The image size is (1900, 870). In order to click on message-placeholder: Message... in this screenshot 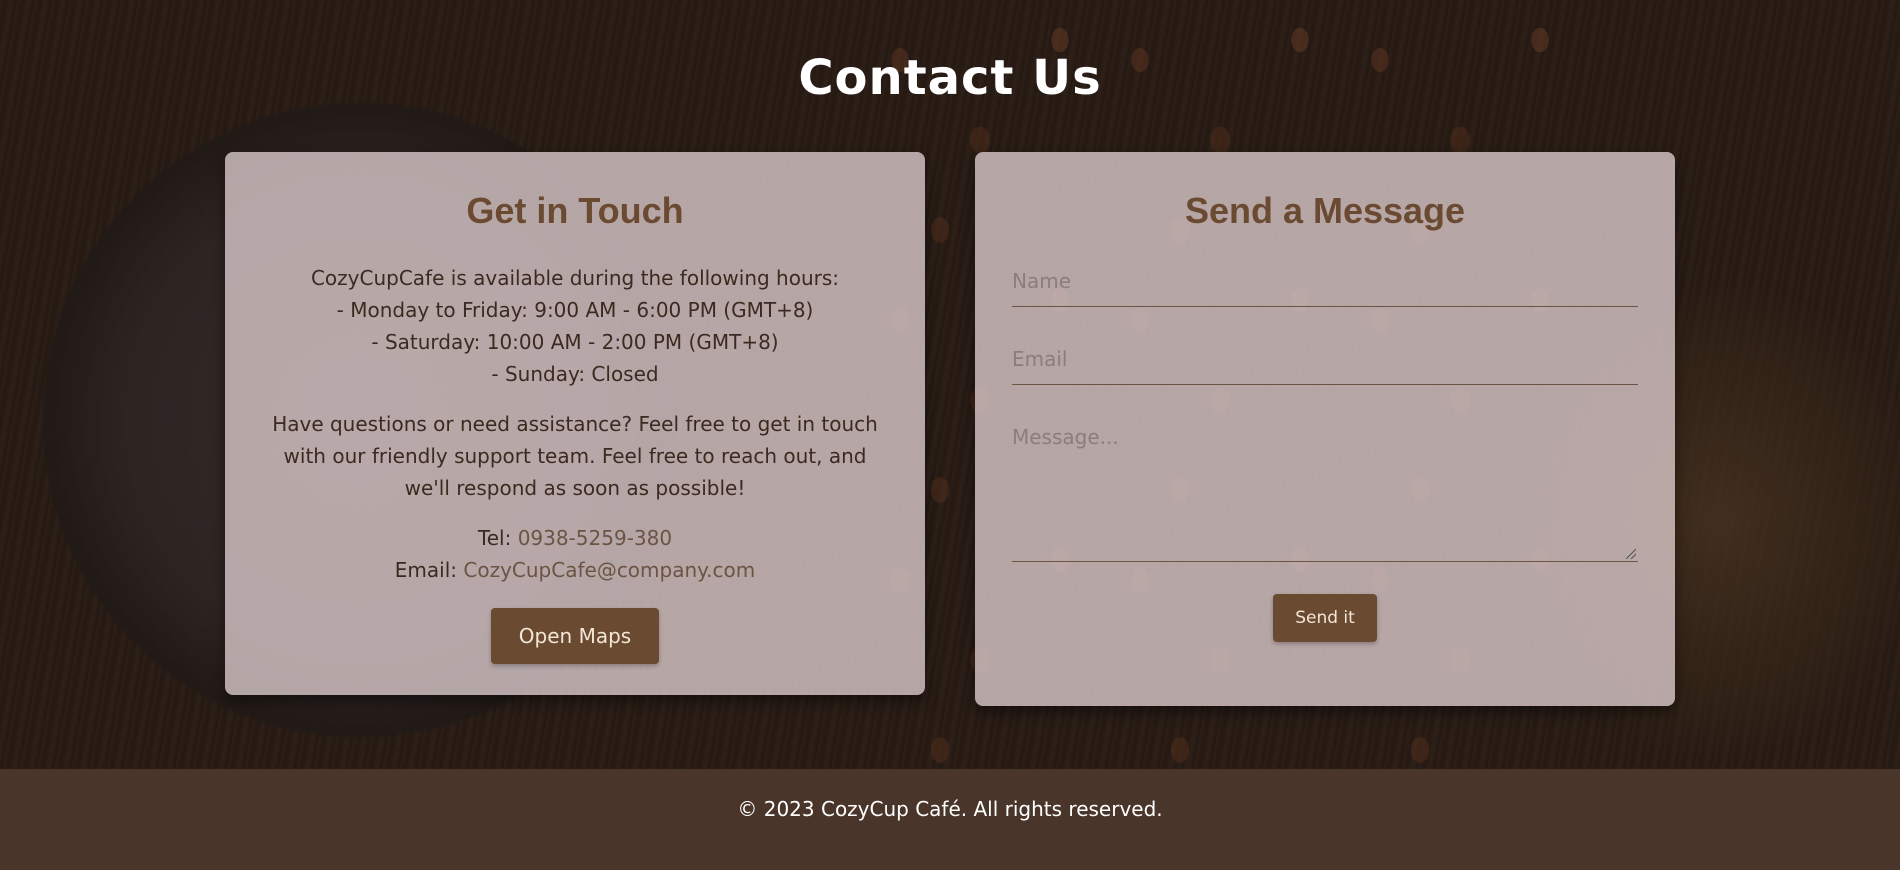, I will do `click(1065, 437)`.